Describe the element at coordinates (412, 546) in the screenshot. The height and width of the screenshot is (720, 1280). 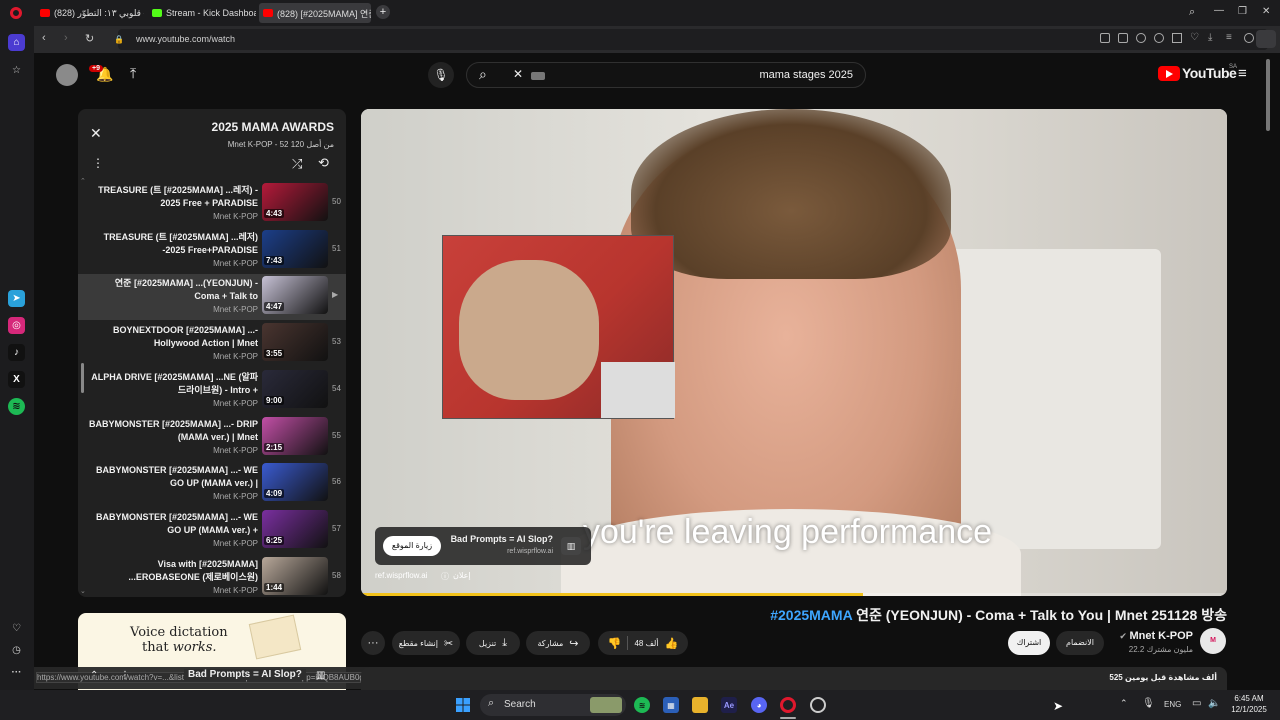
I see `visit-site-button: زيارة الموقع` at that location.